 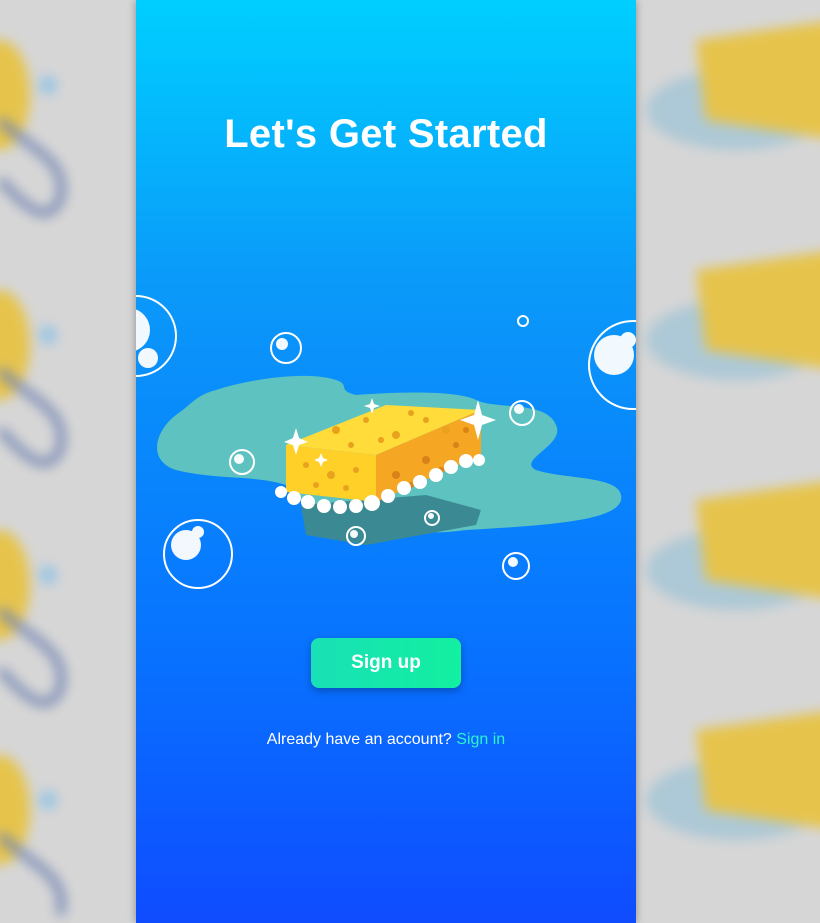 What do you see at coordinates (359, 739) in the screenshot?
I see `signin-prompt: Already have an account?` at bounding box center [359, 739].